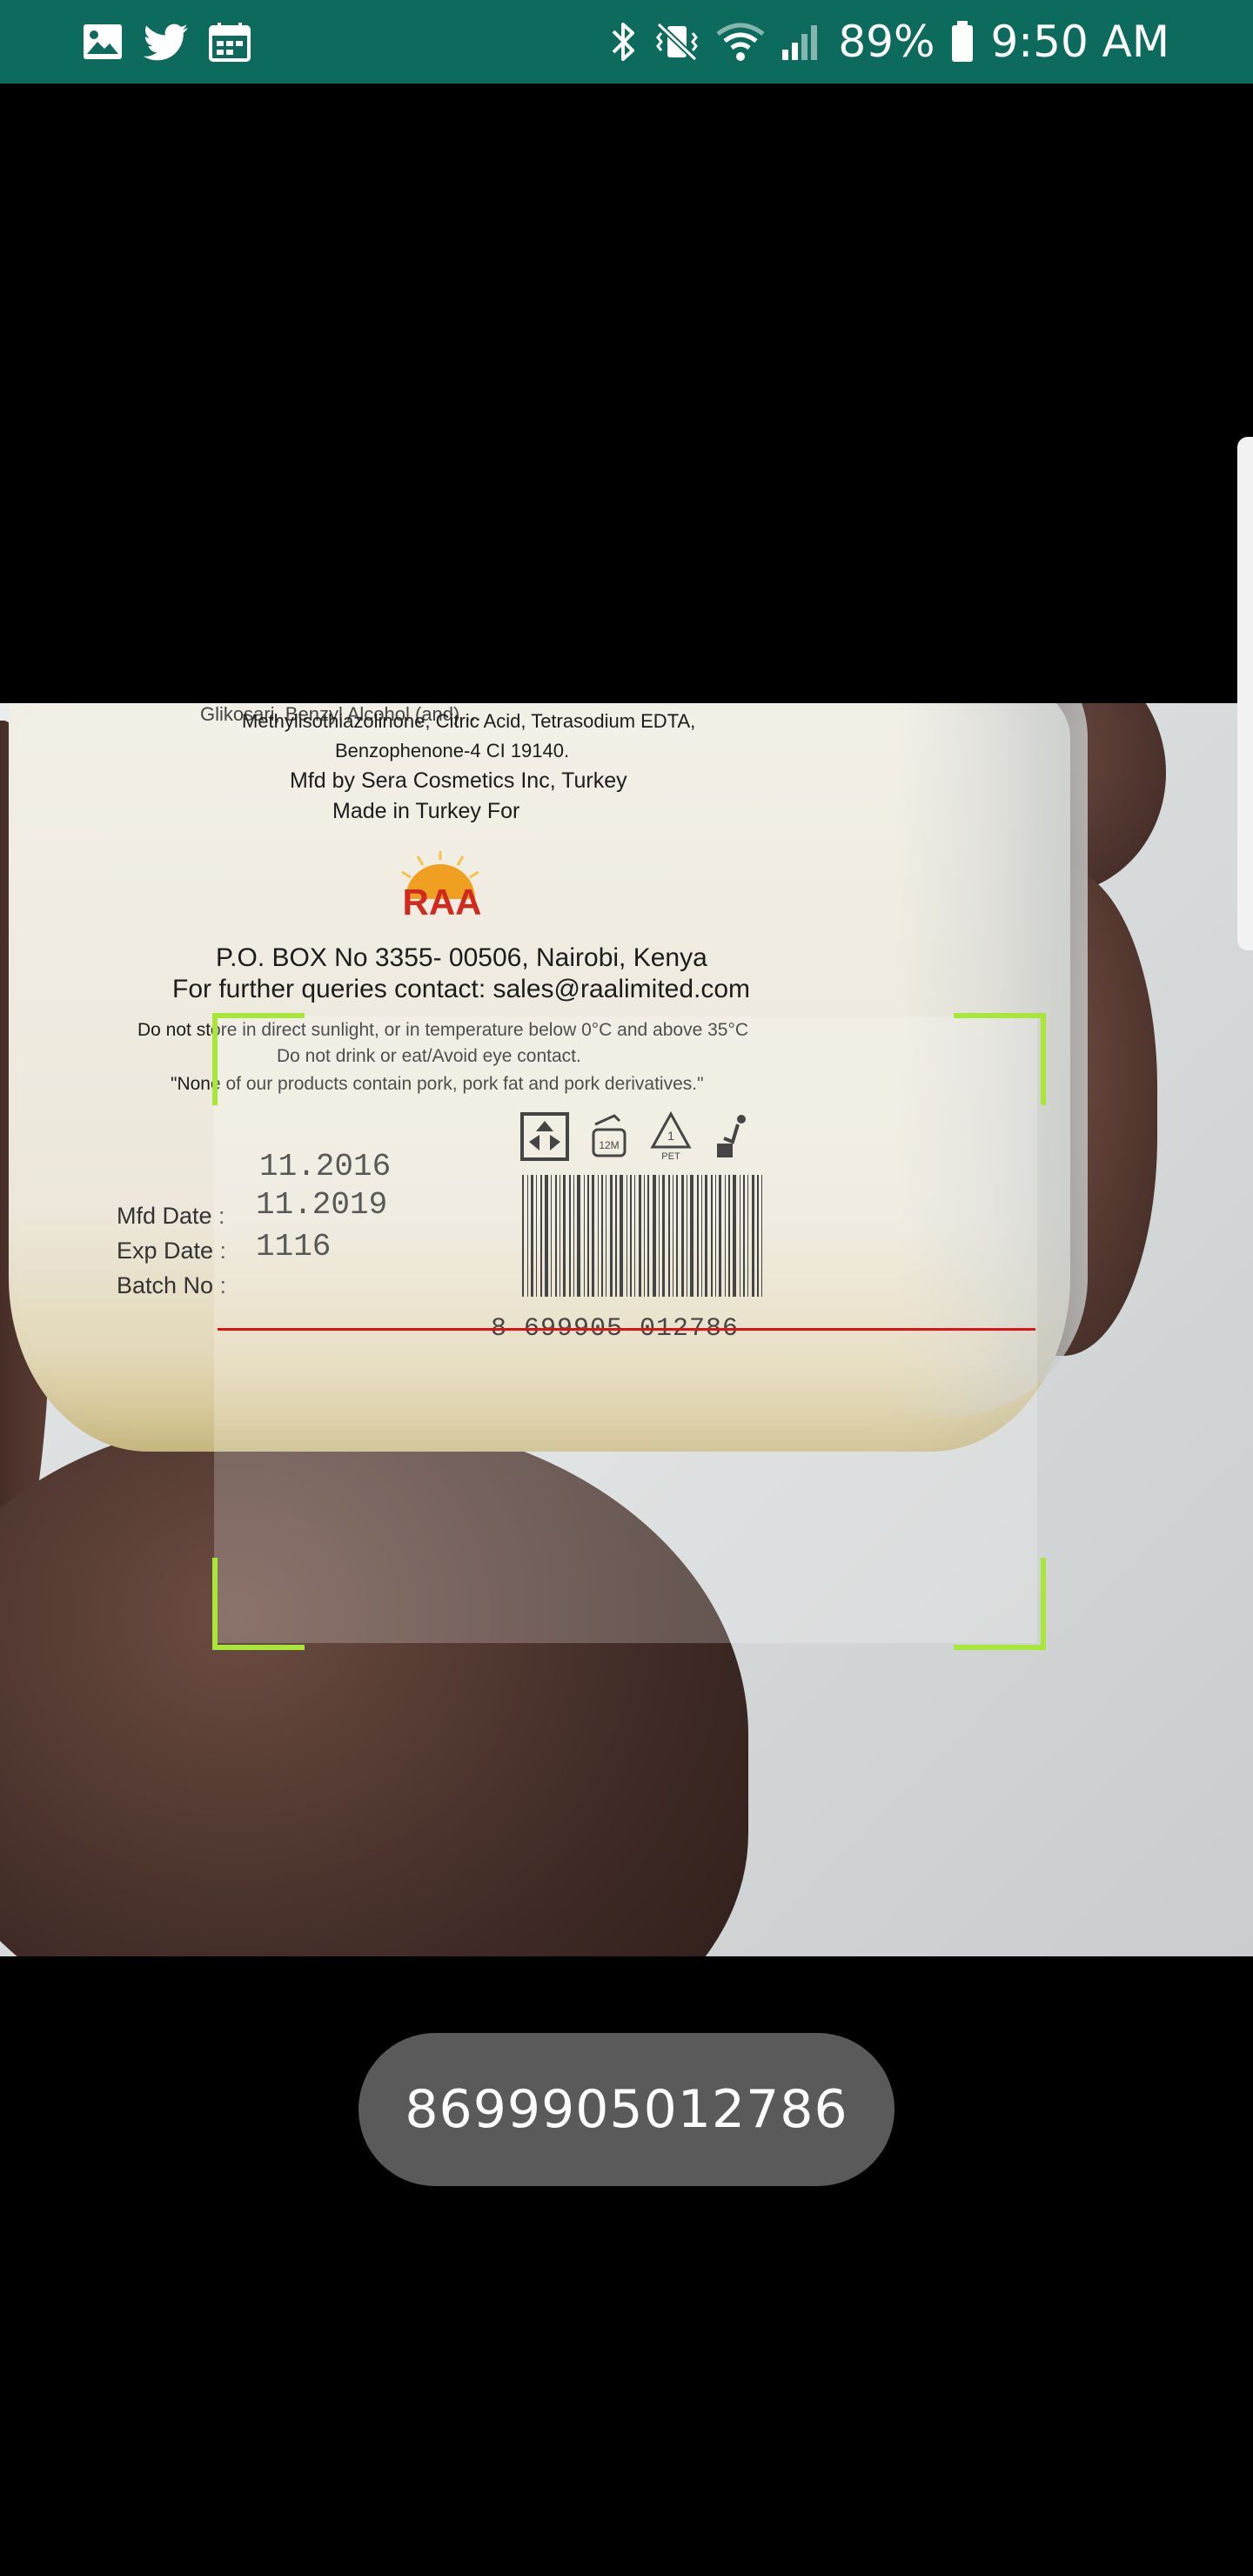 Image resolution: width=1253 pixels, height=2576 pixels. Describe the element at coordinates (461, 958) in the screenshot. I see `address-text: P.O. BOX No 3355- 00506, Nairobi, Kenya` at that location.